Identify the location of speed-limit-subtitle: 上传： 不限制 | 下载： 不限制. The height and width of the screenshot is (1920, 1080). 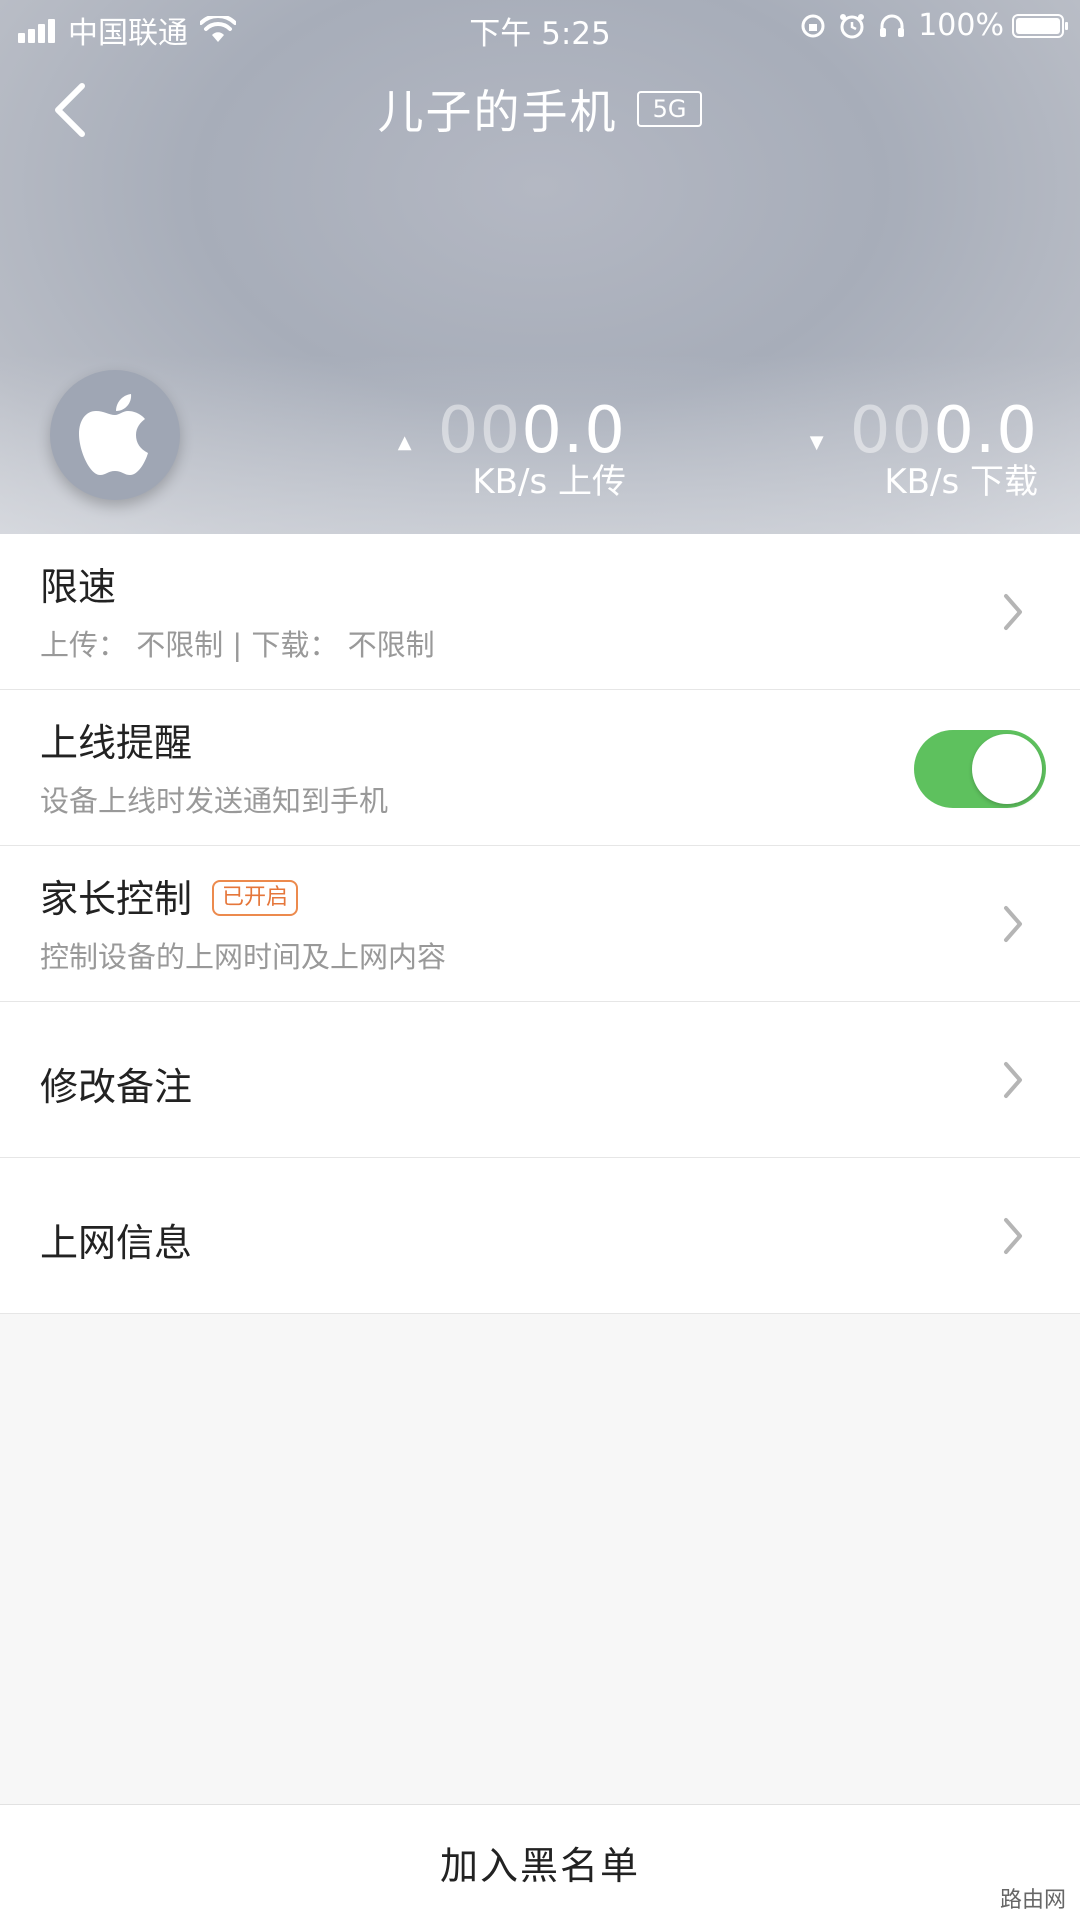
(237, 645).